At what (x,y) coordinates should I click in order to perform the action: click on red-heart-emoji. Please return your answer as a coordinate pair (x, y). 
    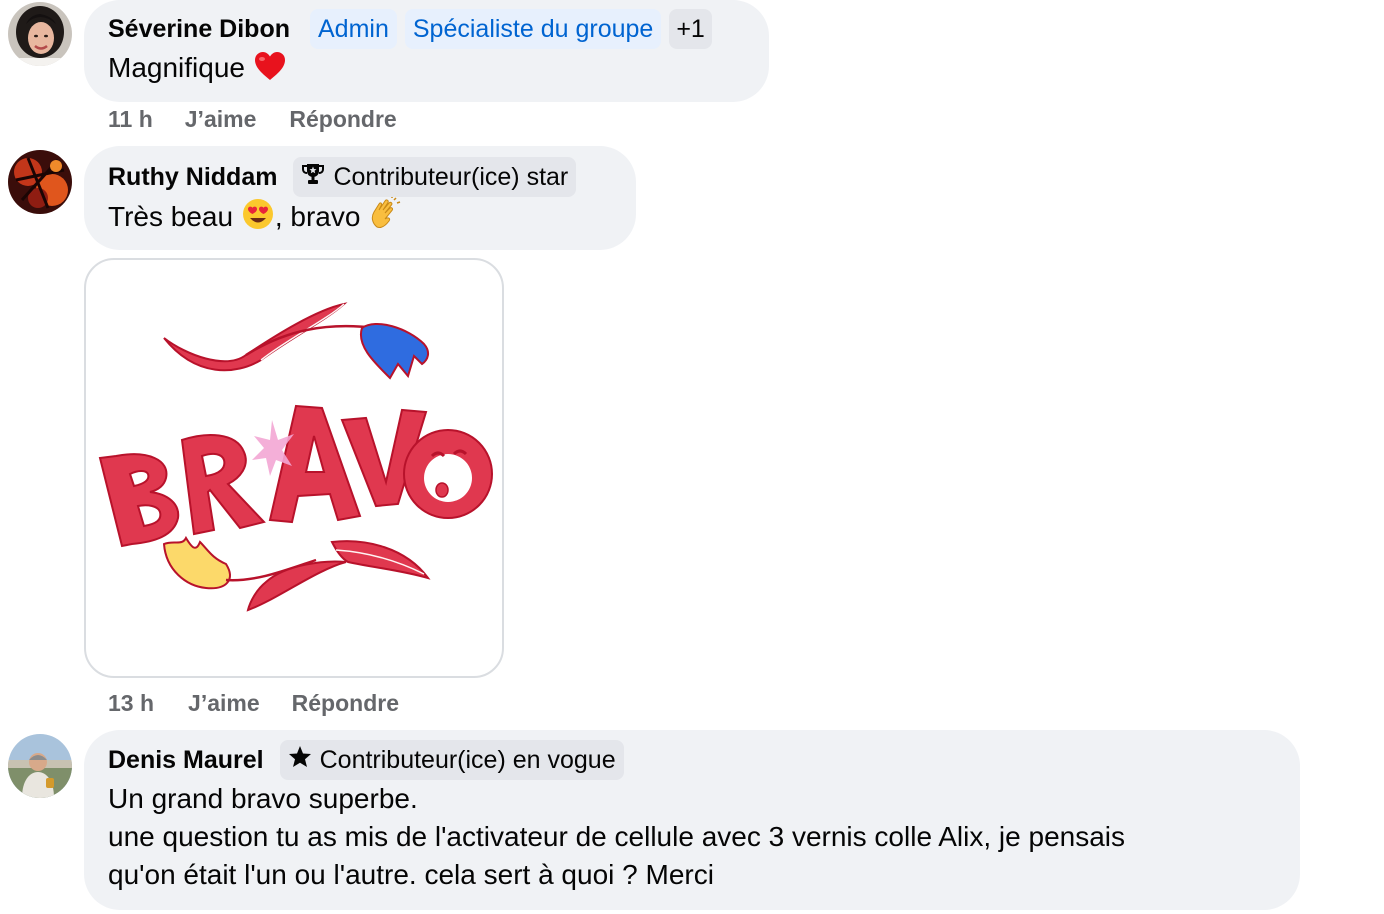
    Looking at the image, I should click on (270, 71).